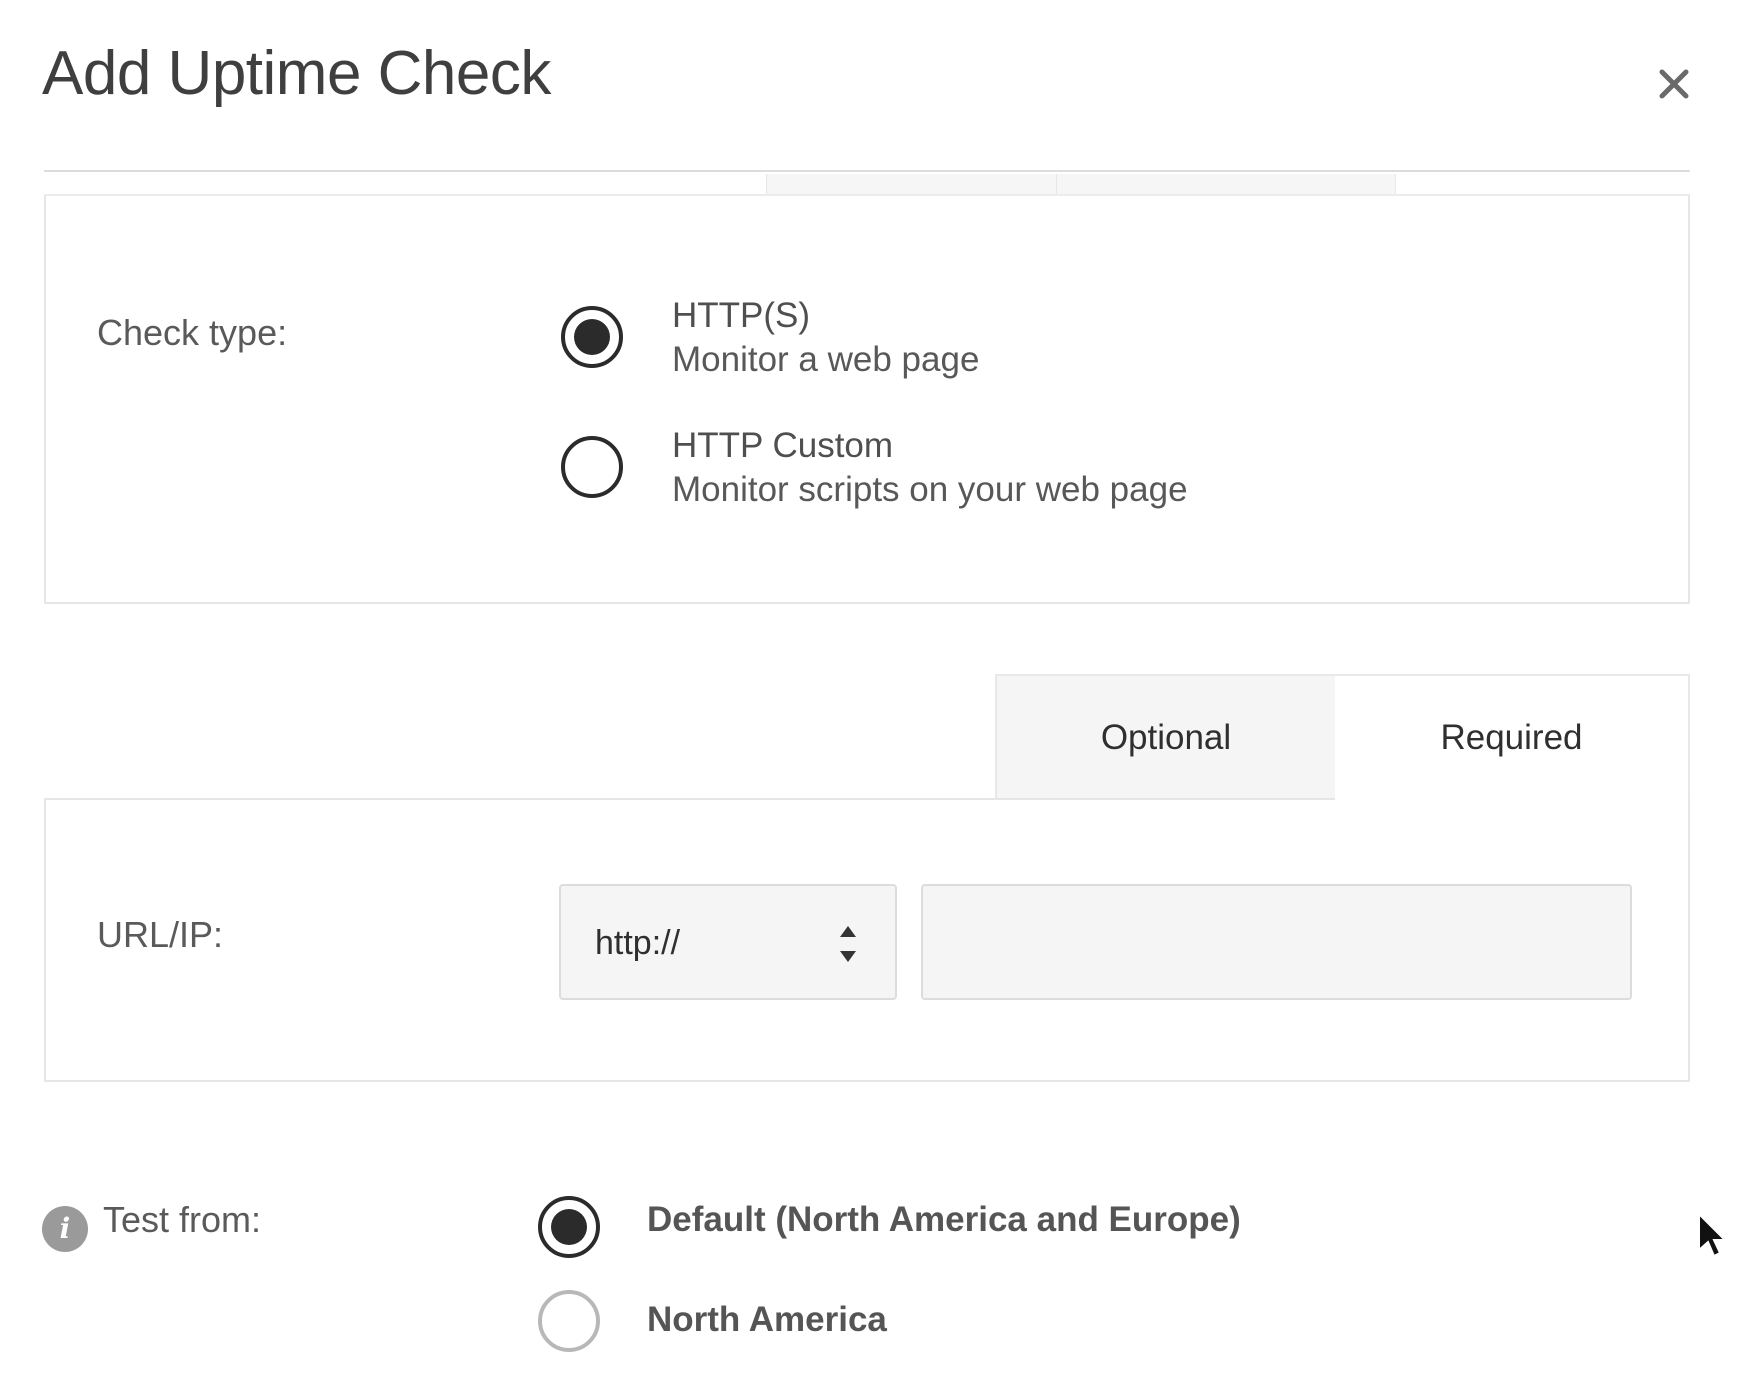 The width and height of the screenshot is (1755, 1380). What do you see at coordinates (767, 1319) in the screenshot?
I see `location-north-america-label: North America` at bounding box center [767, 1319].